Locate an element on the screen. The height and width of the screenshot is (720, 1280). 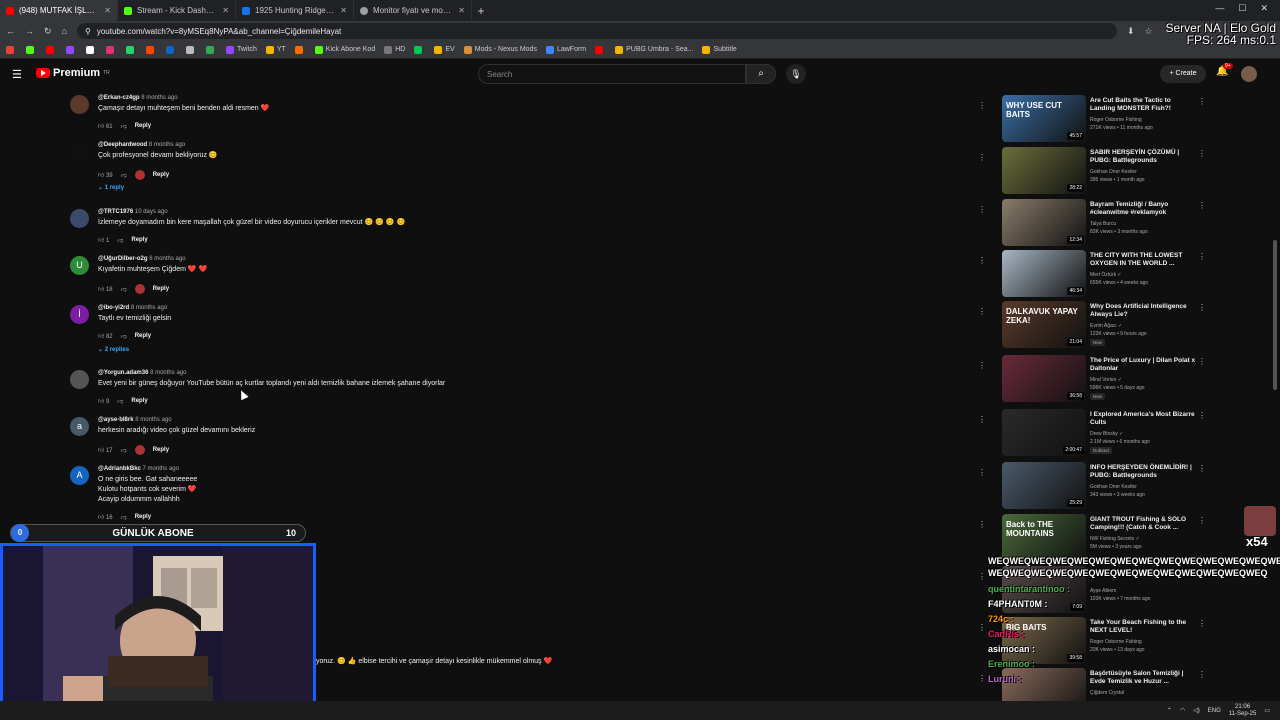
video-thumbnail: 12:34 is located at coordinates (1044, 222).